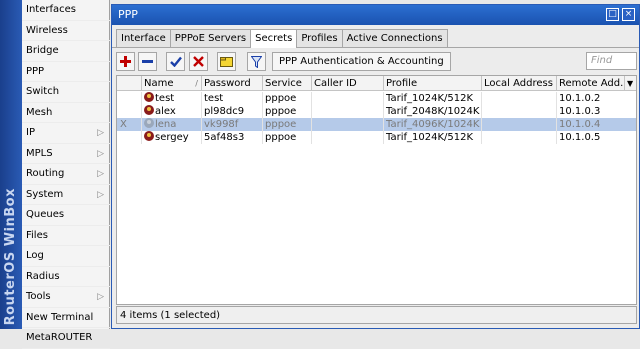 The height and width of the screenshot is (349, 640). What do you see at coordinates (165, 111) in the screenshot?
I see `cell-name-text: alex` at bounding box center [165, 111].